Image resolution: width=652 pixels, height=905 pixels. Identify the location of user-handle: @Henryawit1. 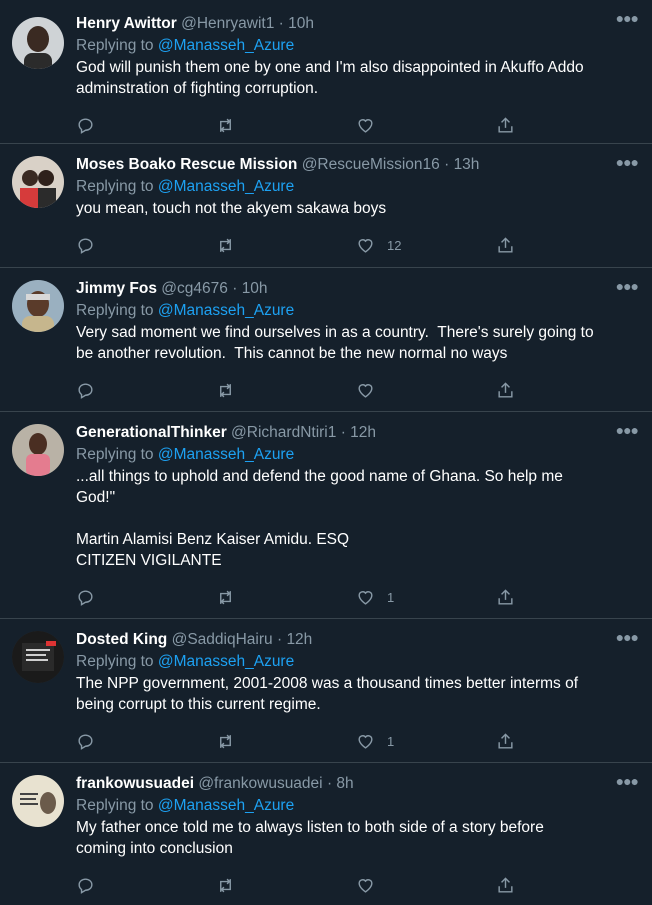
(227, 23).